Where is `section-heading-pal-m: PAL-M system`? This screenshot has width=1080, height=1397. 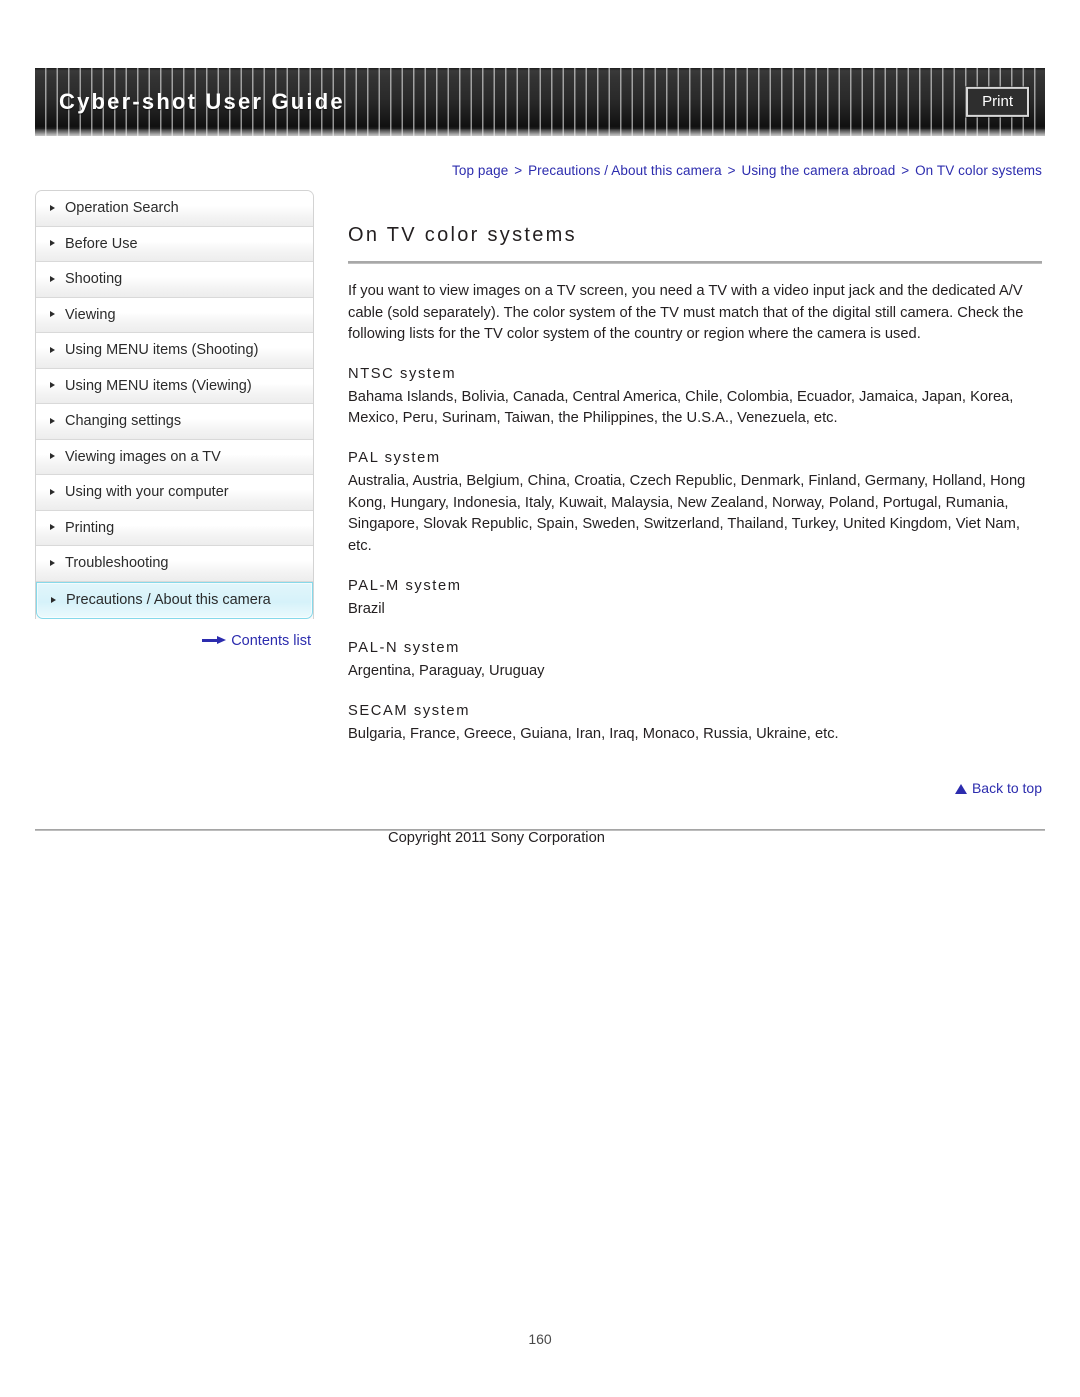
section-heading-pal-m: PAL-M system is located at coordinates (405, 585).